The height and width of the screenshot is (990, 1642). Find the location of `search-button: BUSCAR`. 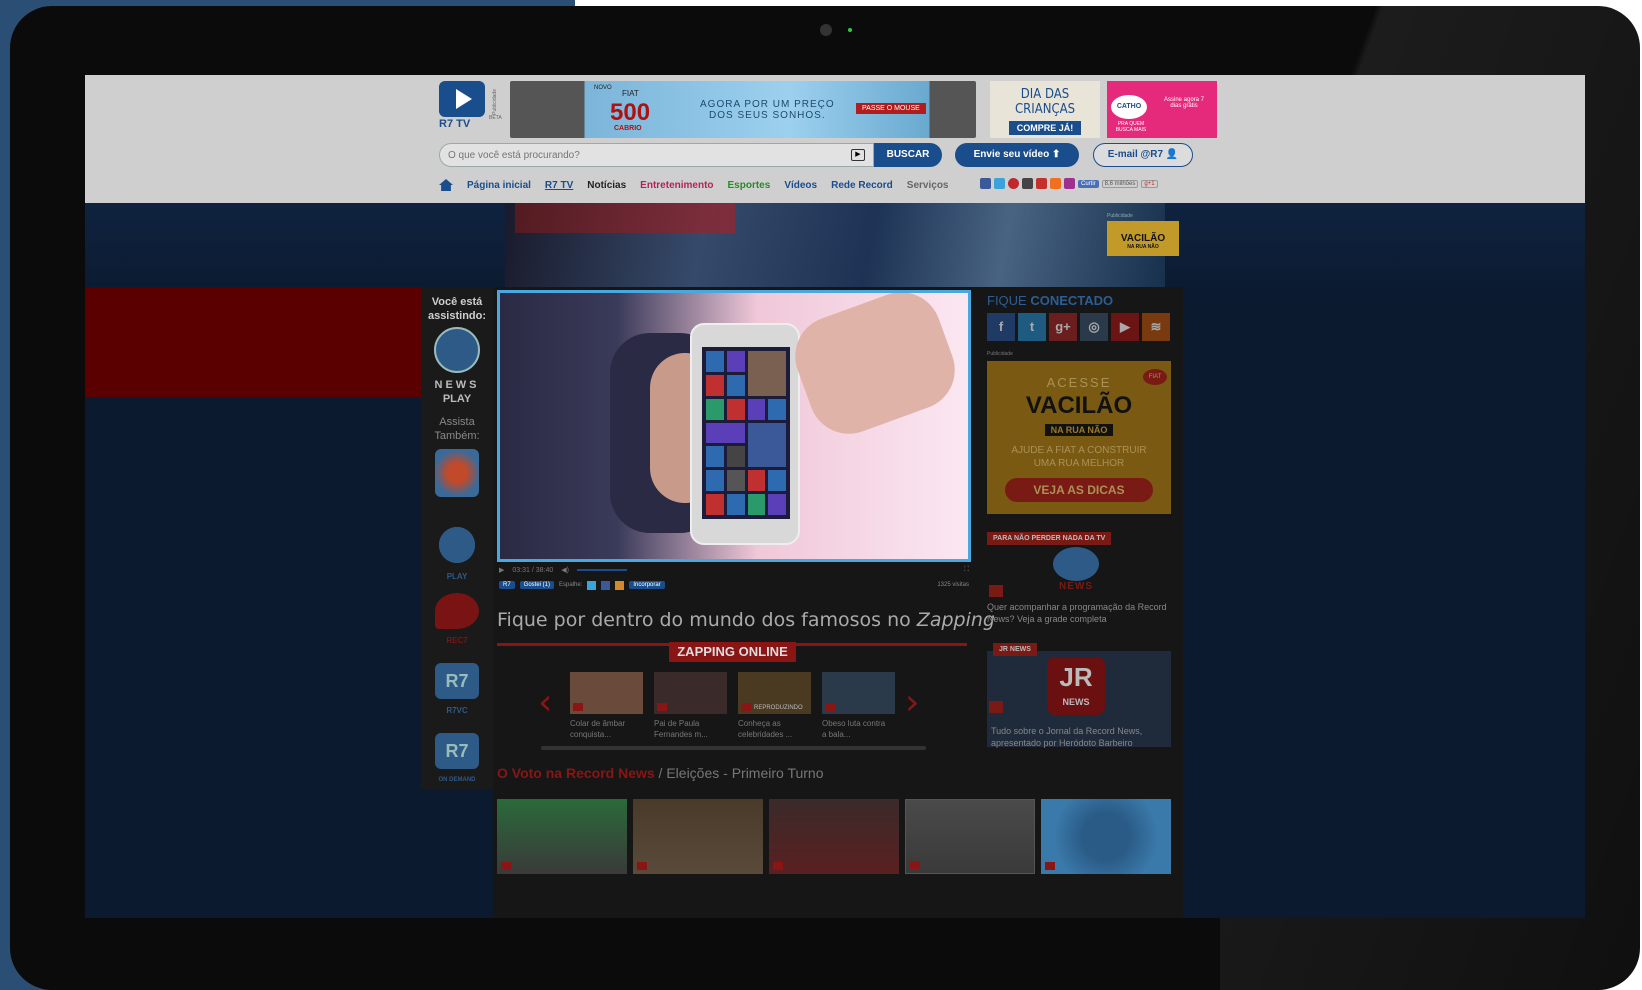

search-button: BUSCAR is located at coordinates (908, 155).